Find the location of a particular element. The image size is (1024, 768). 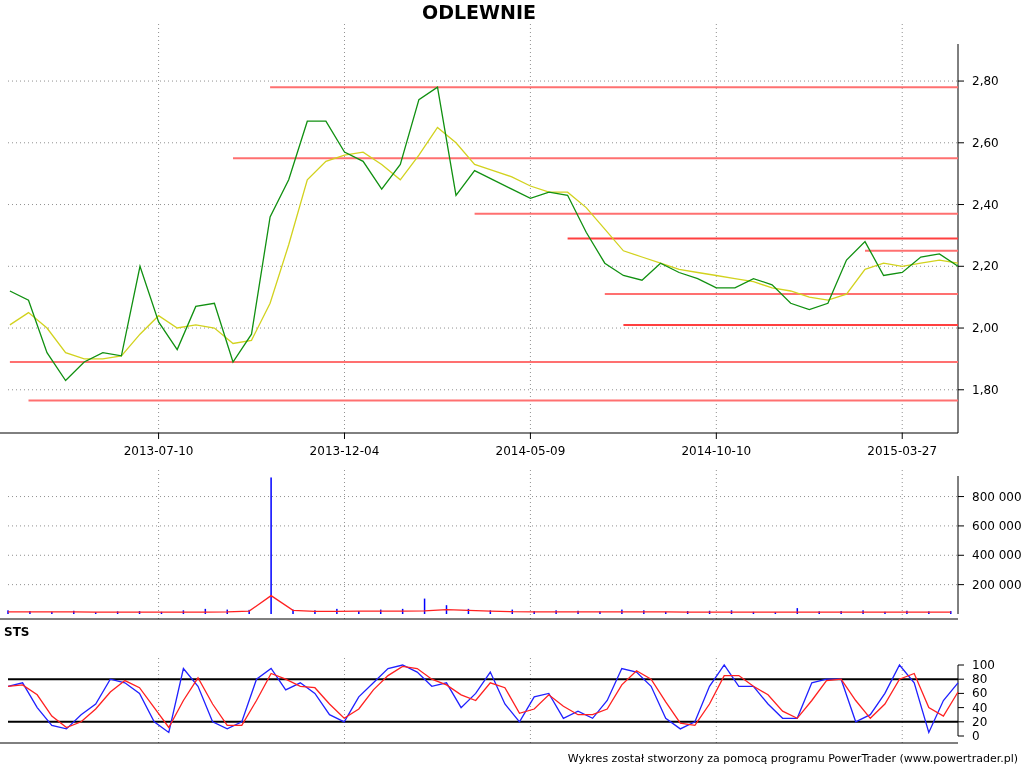

axis-tick-label: 20 is located at coordinates (980, 721).